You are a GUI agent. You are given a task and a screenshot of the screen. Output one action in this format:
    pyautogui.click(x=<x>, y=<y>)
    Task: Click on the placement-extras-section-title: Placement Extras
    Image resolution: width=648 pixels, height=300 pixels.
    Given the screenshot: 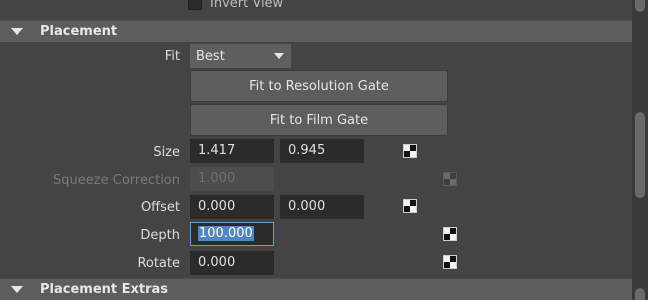 What is the action you would take?
    pyautogui.click(x=104, y=289)
    